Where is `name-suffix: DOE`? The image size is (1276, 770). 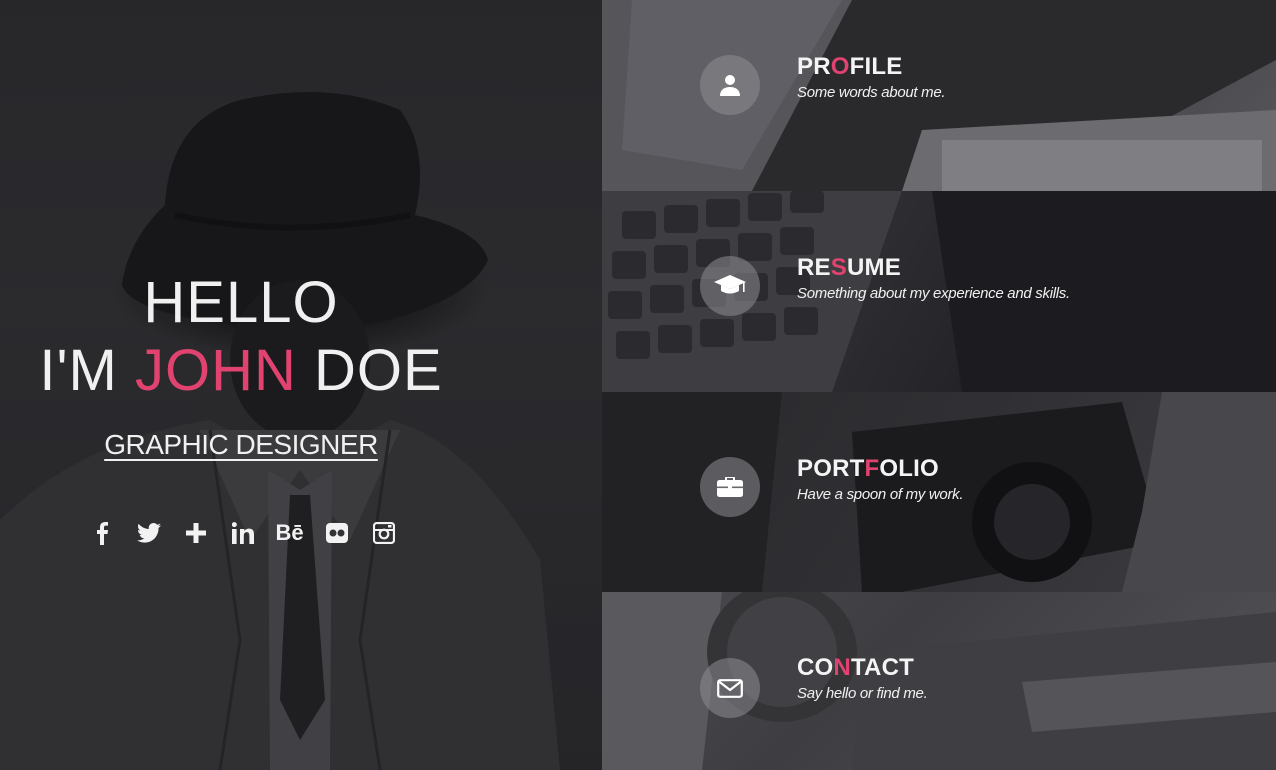 name-suffix: DOE is located at coordinates (369, 370).